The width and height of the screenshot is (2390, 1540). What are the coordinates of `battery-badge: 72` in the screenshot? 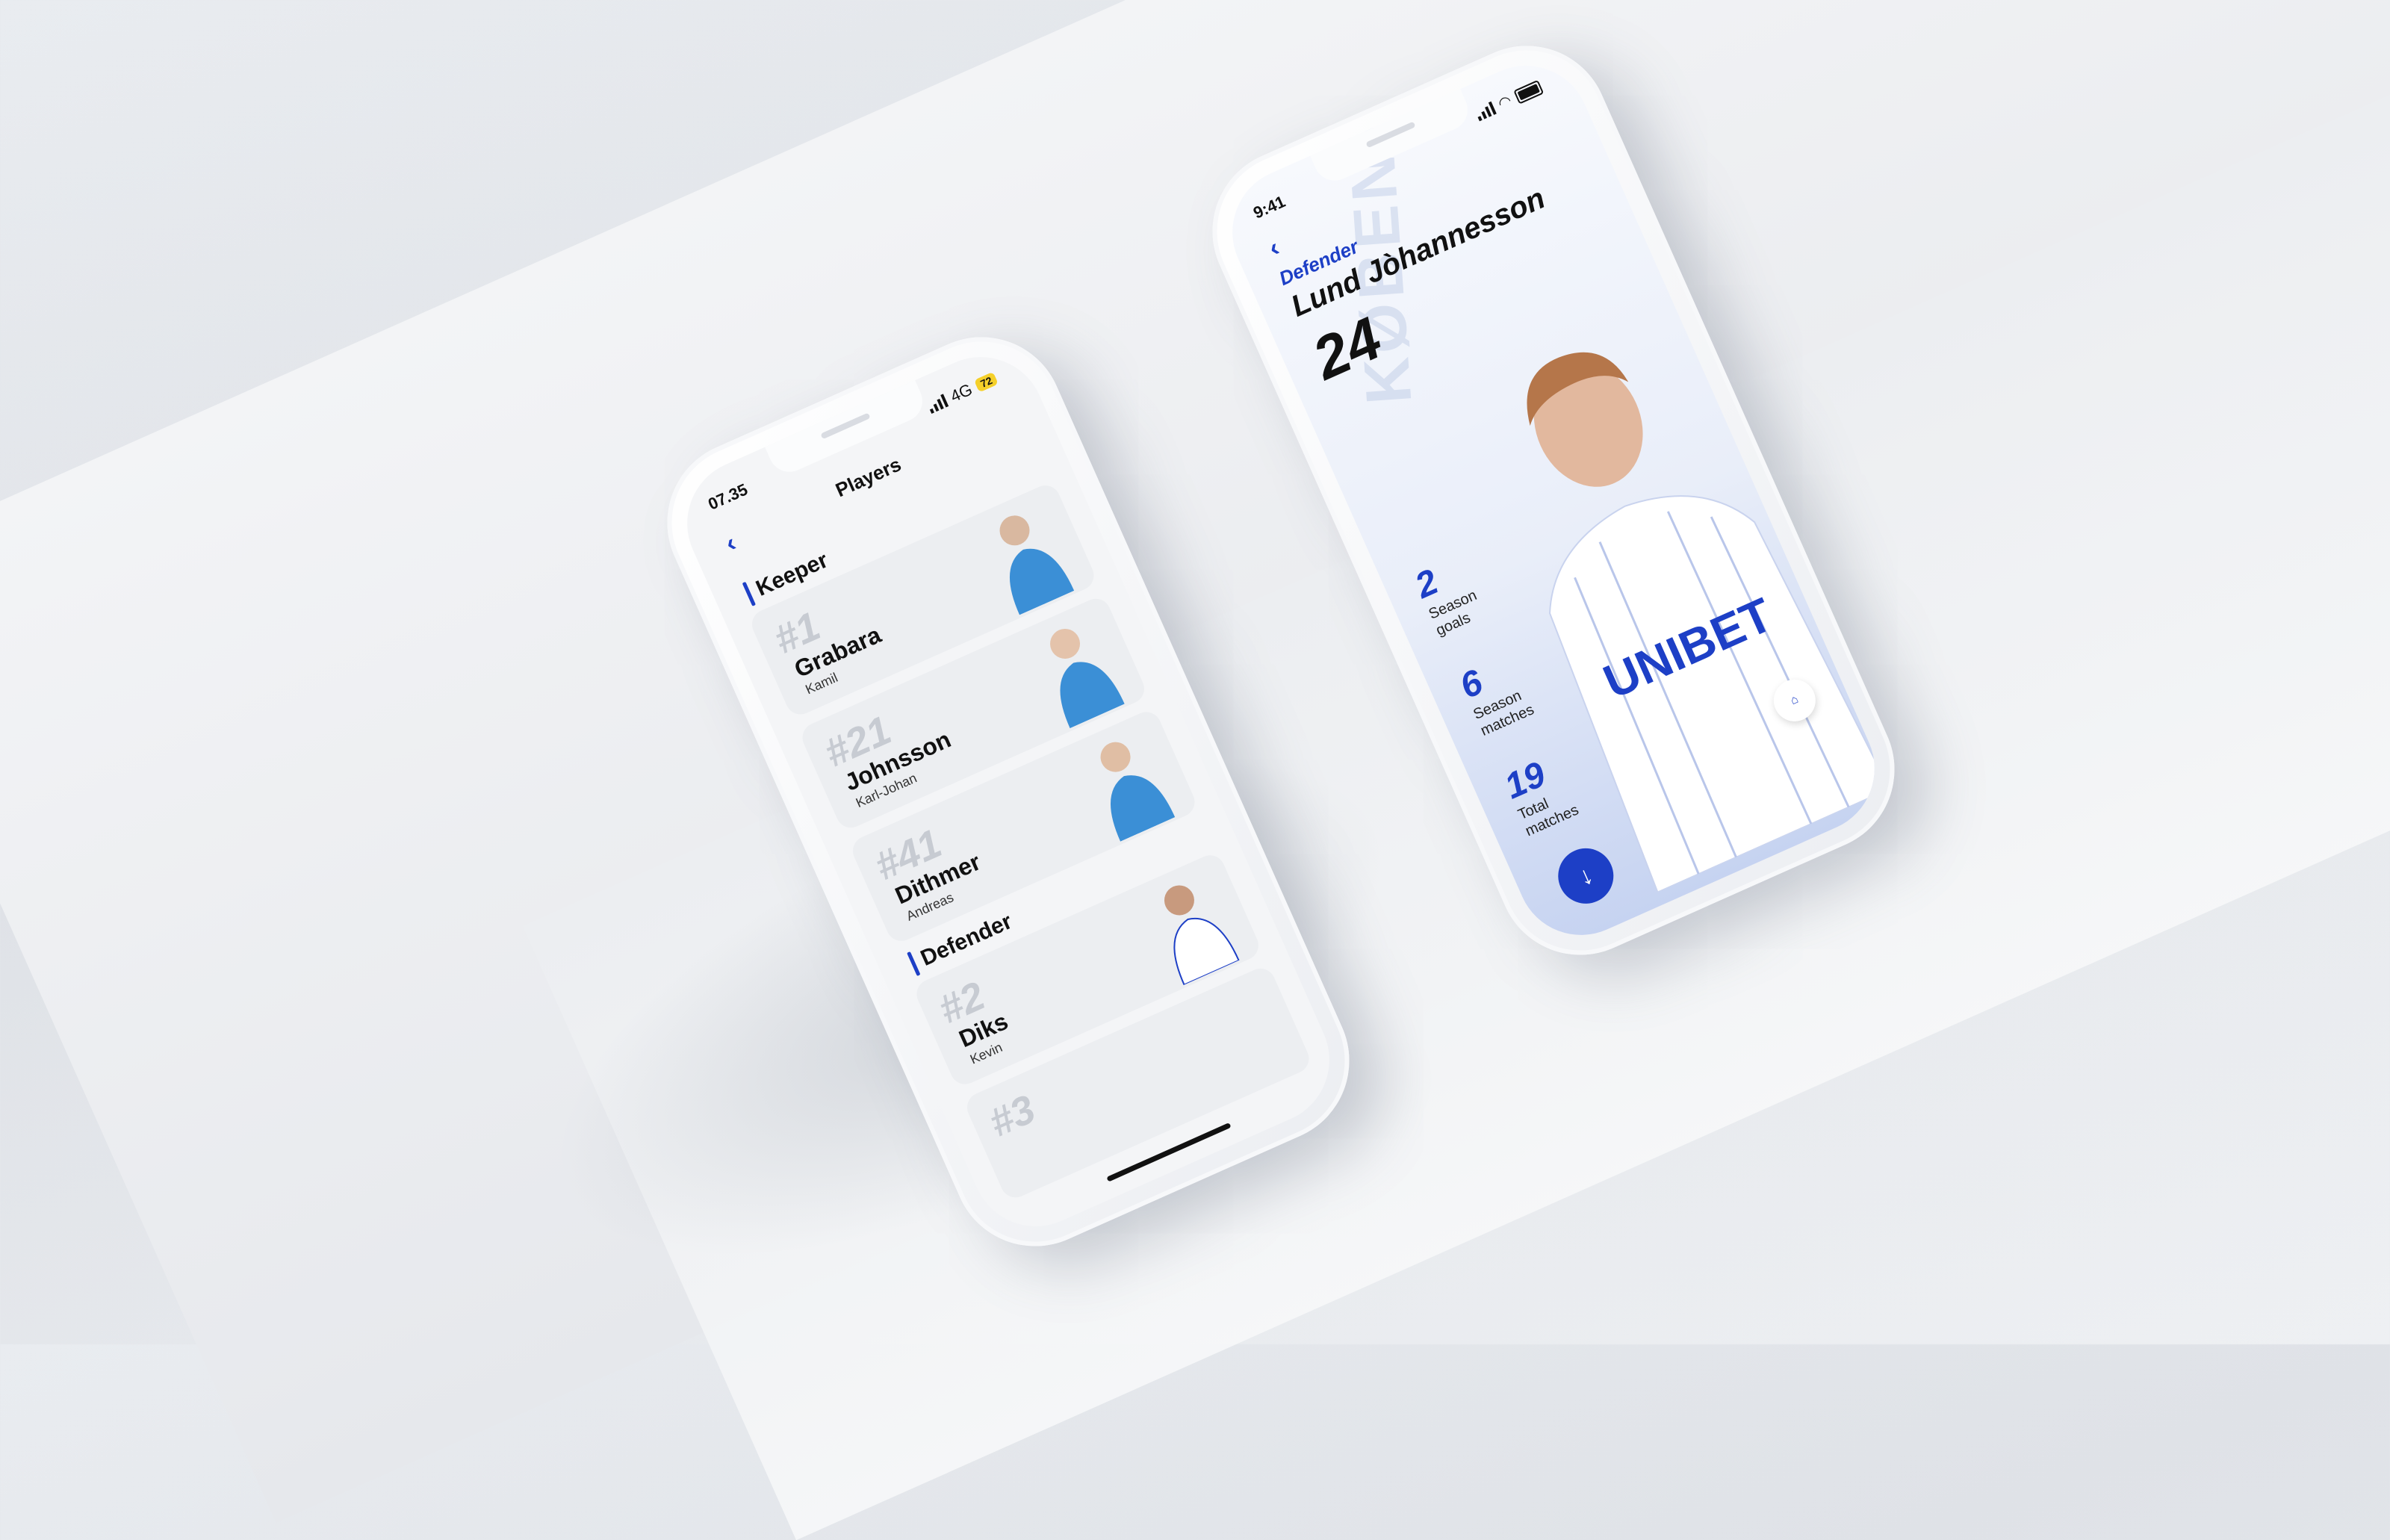 It's located at (986, 382).